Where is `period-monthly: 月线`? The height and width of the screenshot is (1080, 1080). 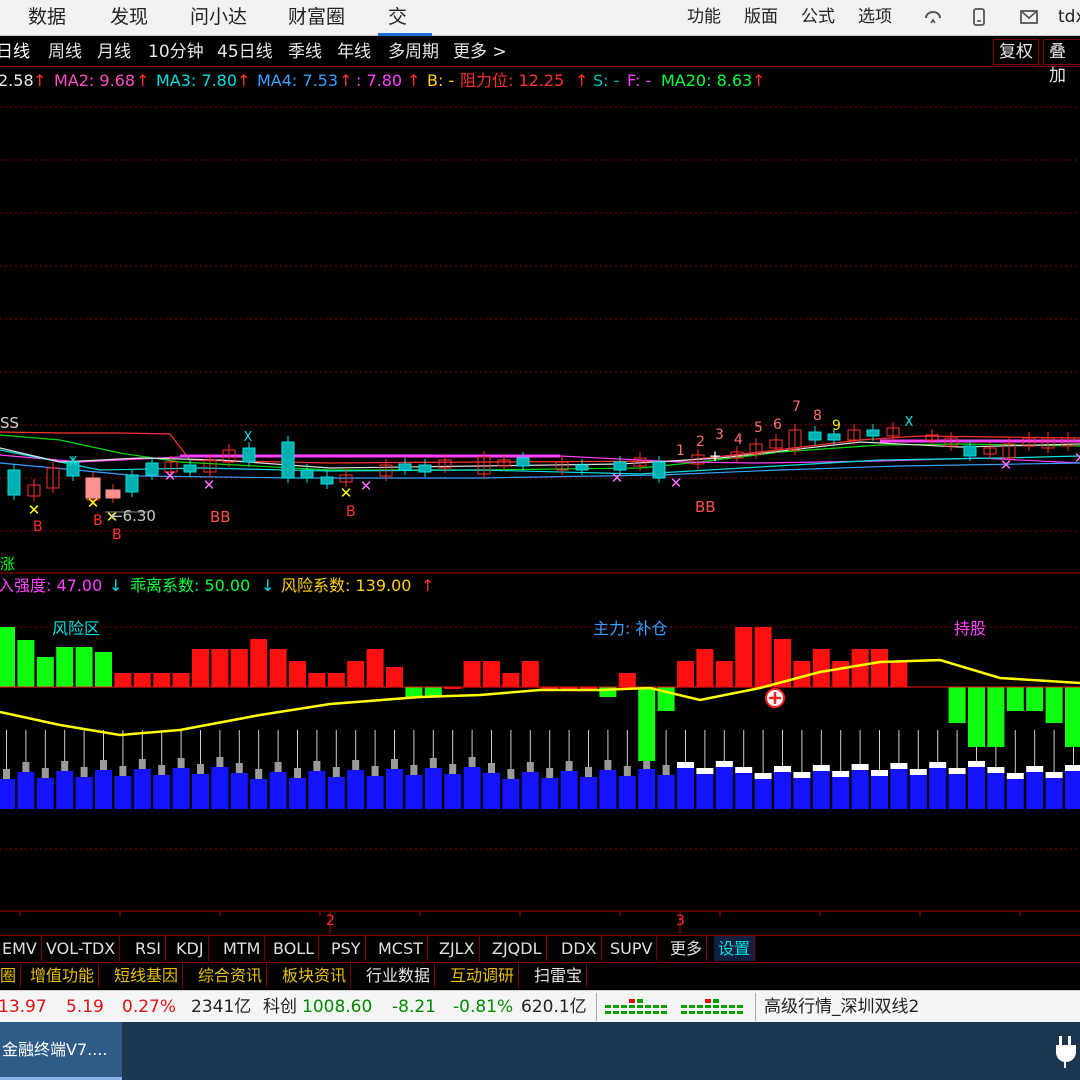 period-monthly: 月线 is located at coordinates (114, 52).